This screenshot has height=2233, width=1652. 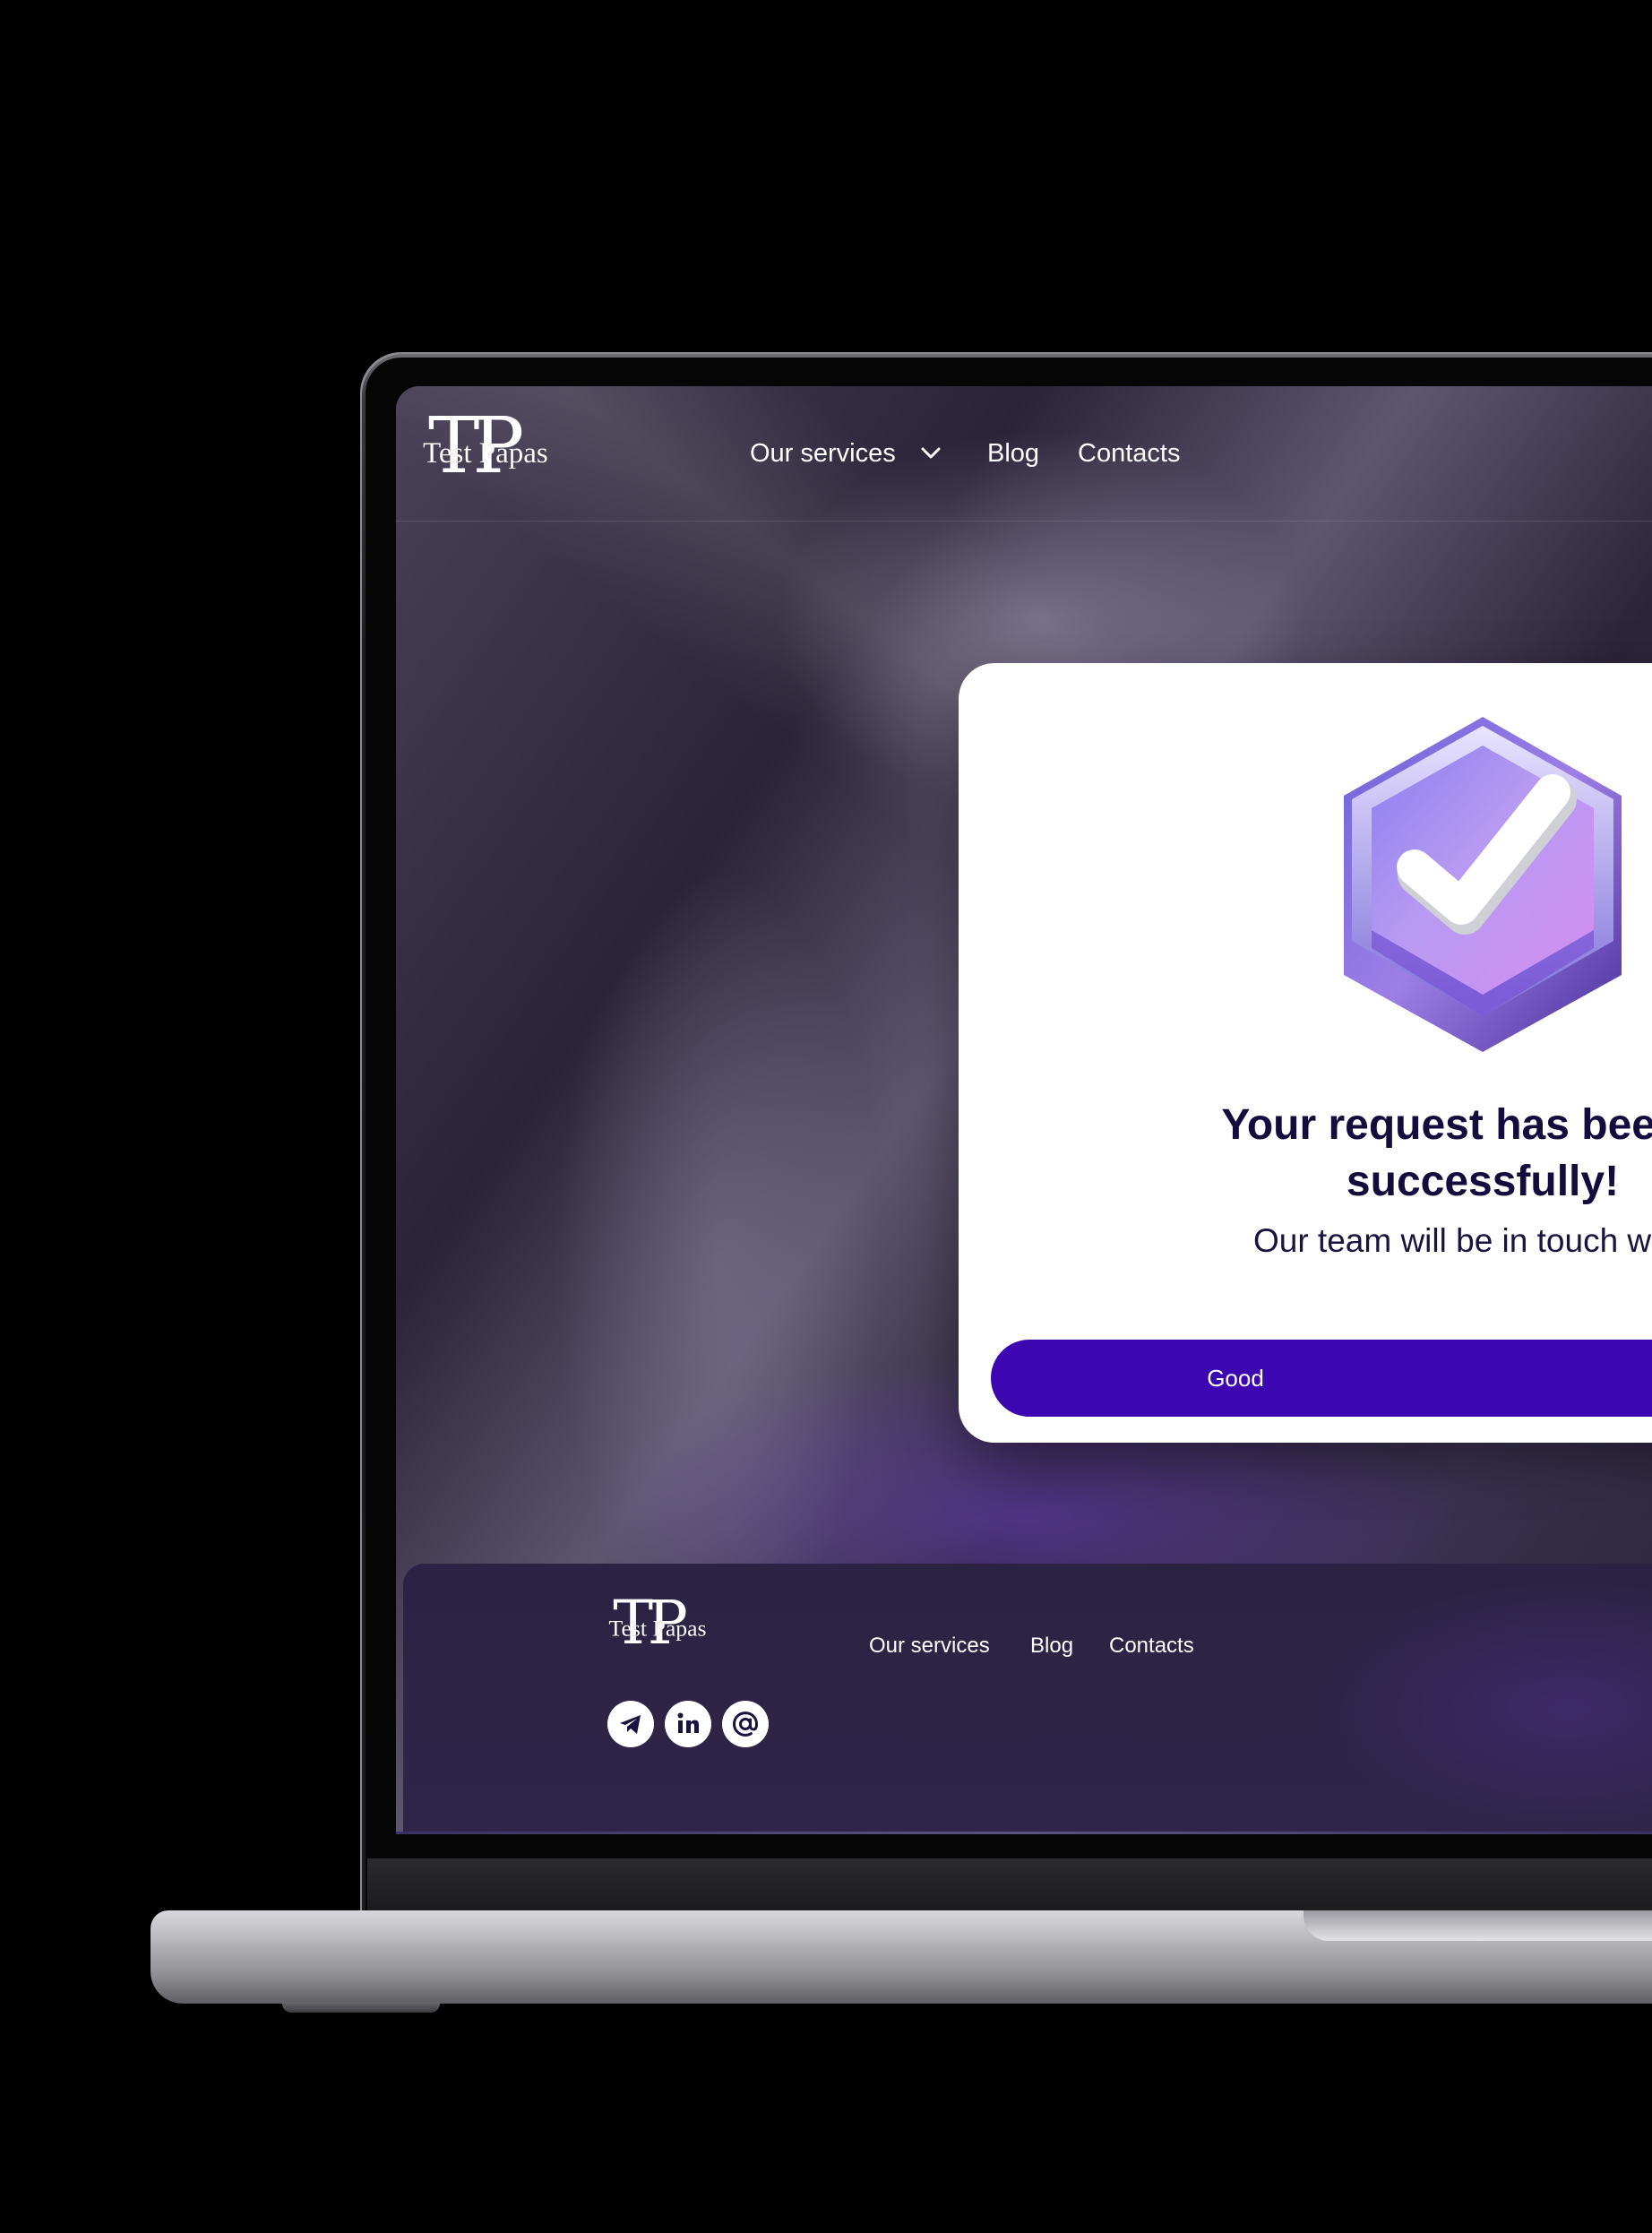 I want to click on nav-item-label: Contacts, so click(x=1129, y=453).